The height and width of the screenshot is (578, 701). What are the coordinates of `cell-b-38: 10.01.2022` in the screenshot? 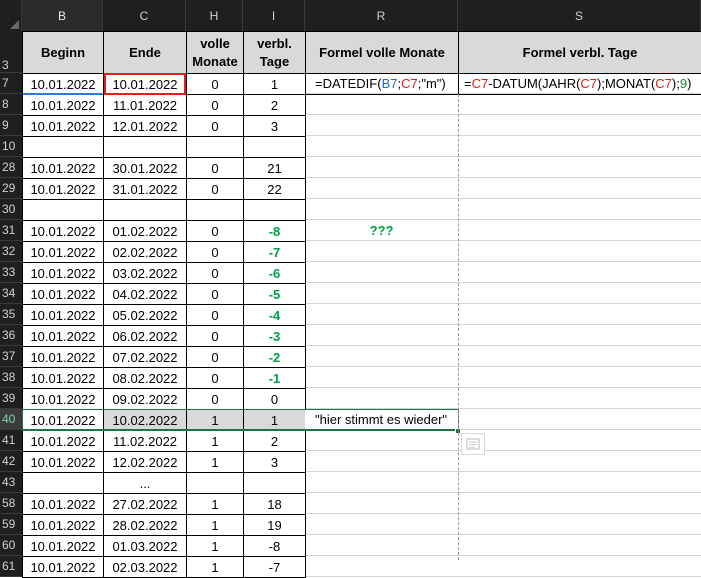 It's located at (63, 378).